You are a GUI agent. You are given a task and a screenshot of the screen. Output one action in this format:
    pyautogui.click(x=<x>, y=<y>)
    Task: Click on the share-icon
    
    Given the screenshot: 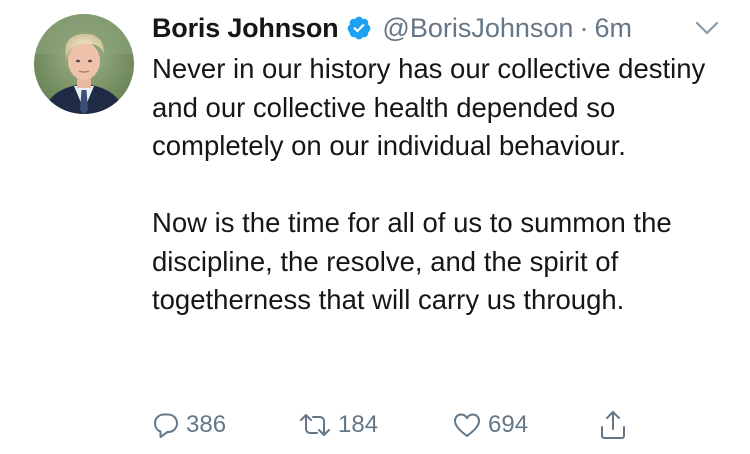 What is the action you would take?
    pyautogui.click(x=613, y=425)
    